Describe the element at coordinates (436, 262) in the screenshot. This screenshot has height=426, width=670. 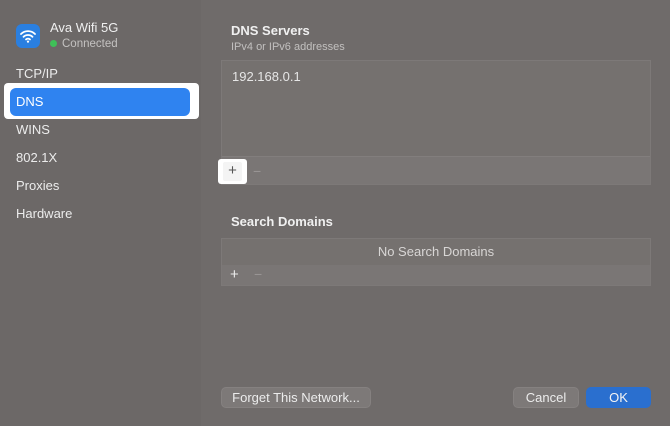
I see `search-domains-list: No Search Domains + −` at that location.